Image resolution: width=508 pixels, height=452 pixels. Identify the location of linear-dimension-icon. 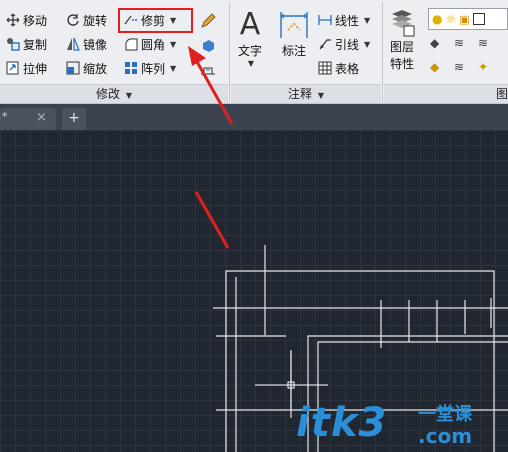
(325, 20).